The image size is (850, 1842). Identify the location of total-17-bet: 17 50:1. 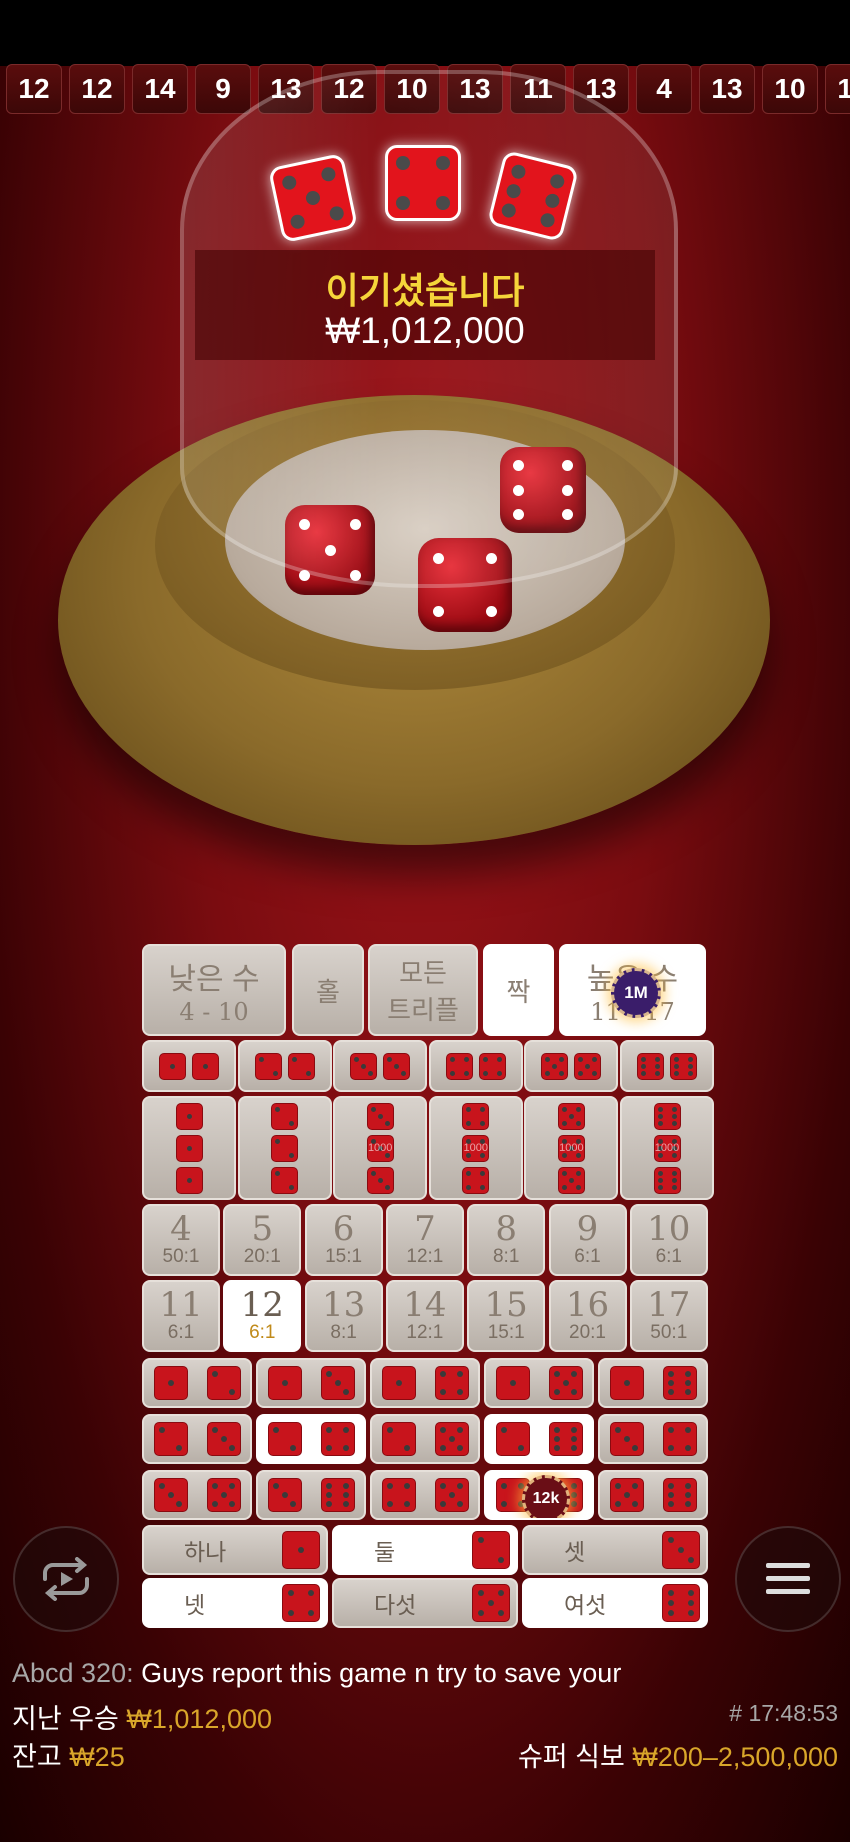
(668, 1316).